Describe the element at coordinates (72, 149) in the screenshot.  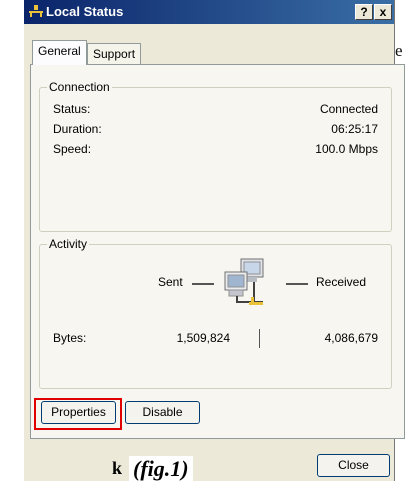
I see `speed-label: Speed:` at that location.